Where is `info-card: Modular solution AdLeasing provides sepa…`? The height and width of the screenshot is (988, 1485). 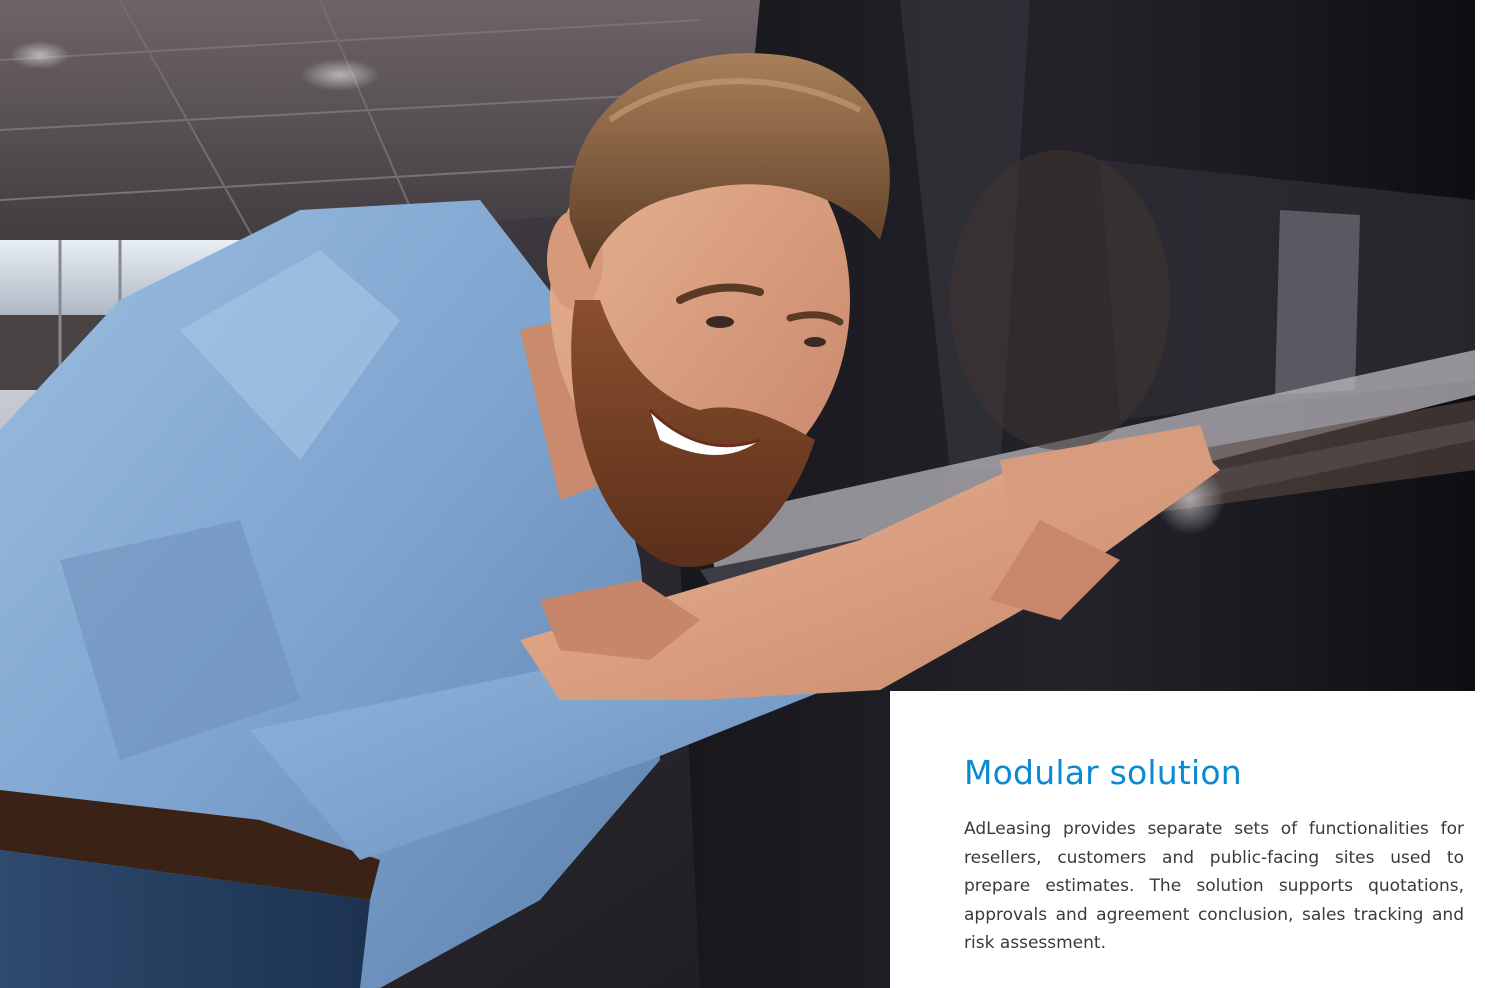
info-card: Modular solution AdLeasing provides sepa… is located at coordinates (1187, 839).